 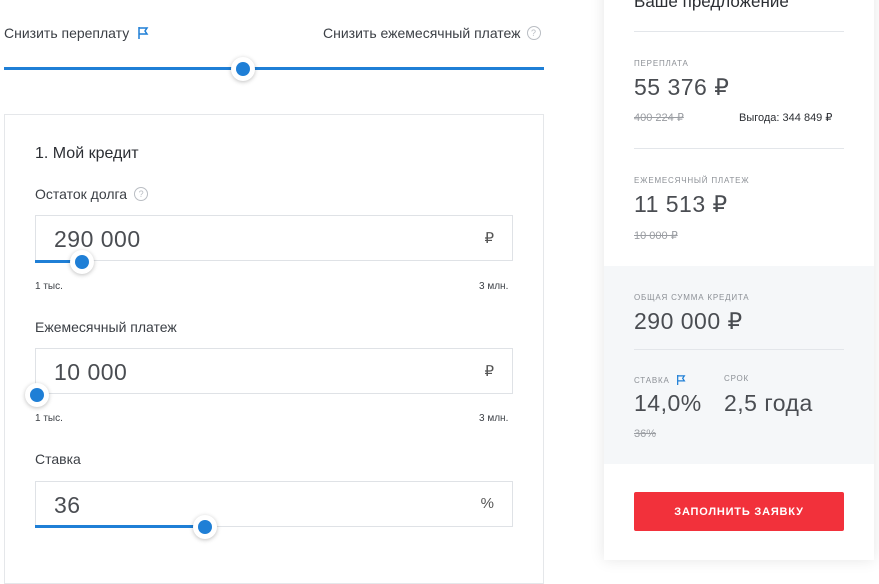 I want to click on offer-title: Ваше предложение, so click(x=711, y=5).